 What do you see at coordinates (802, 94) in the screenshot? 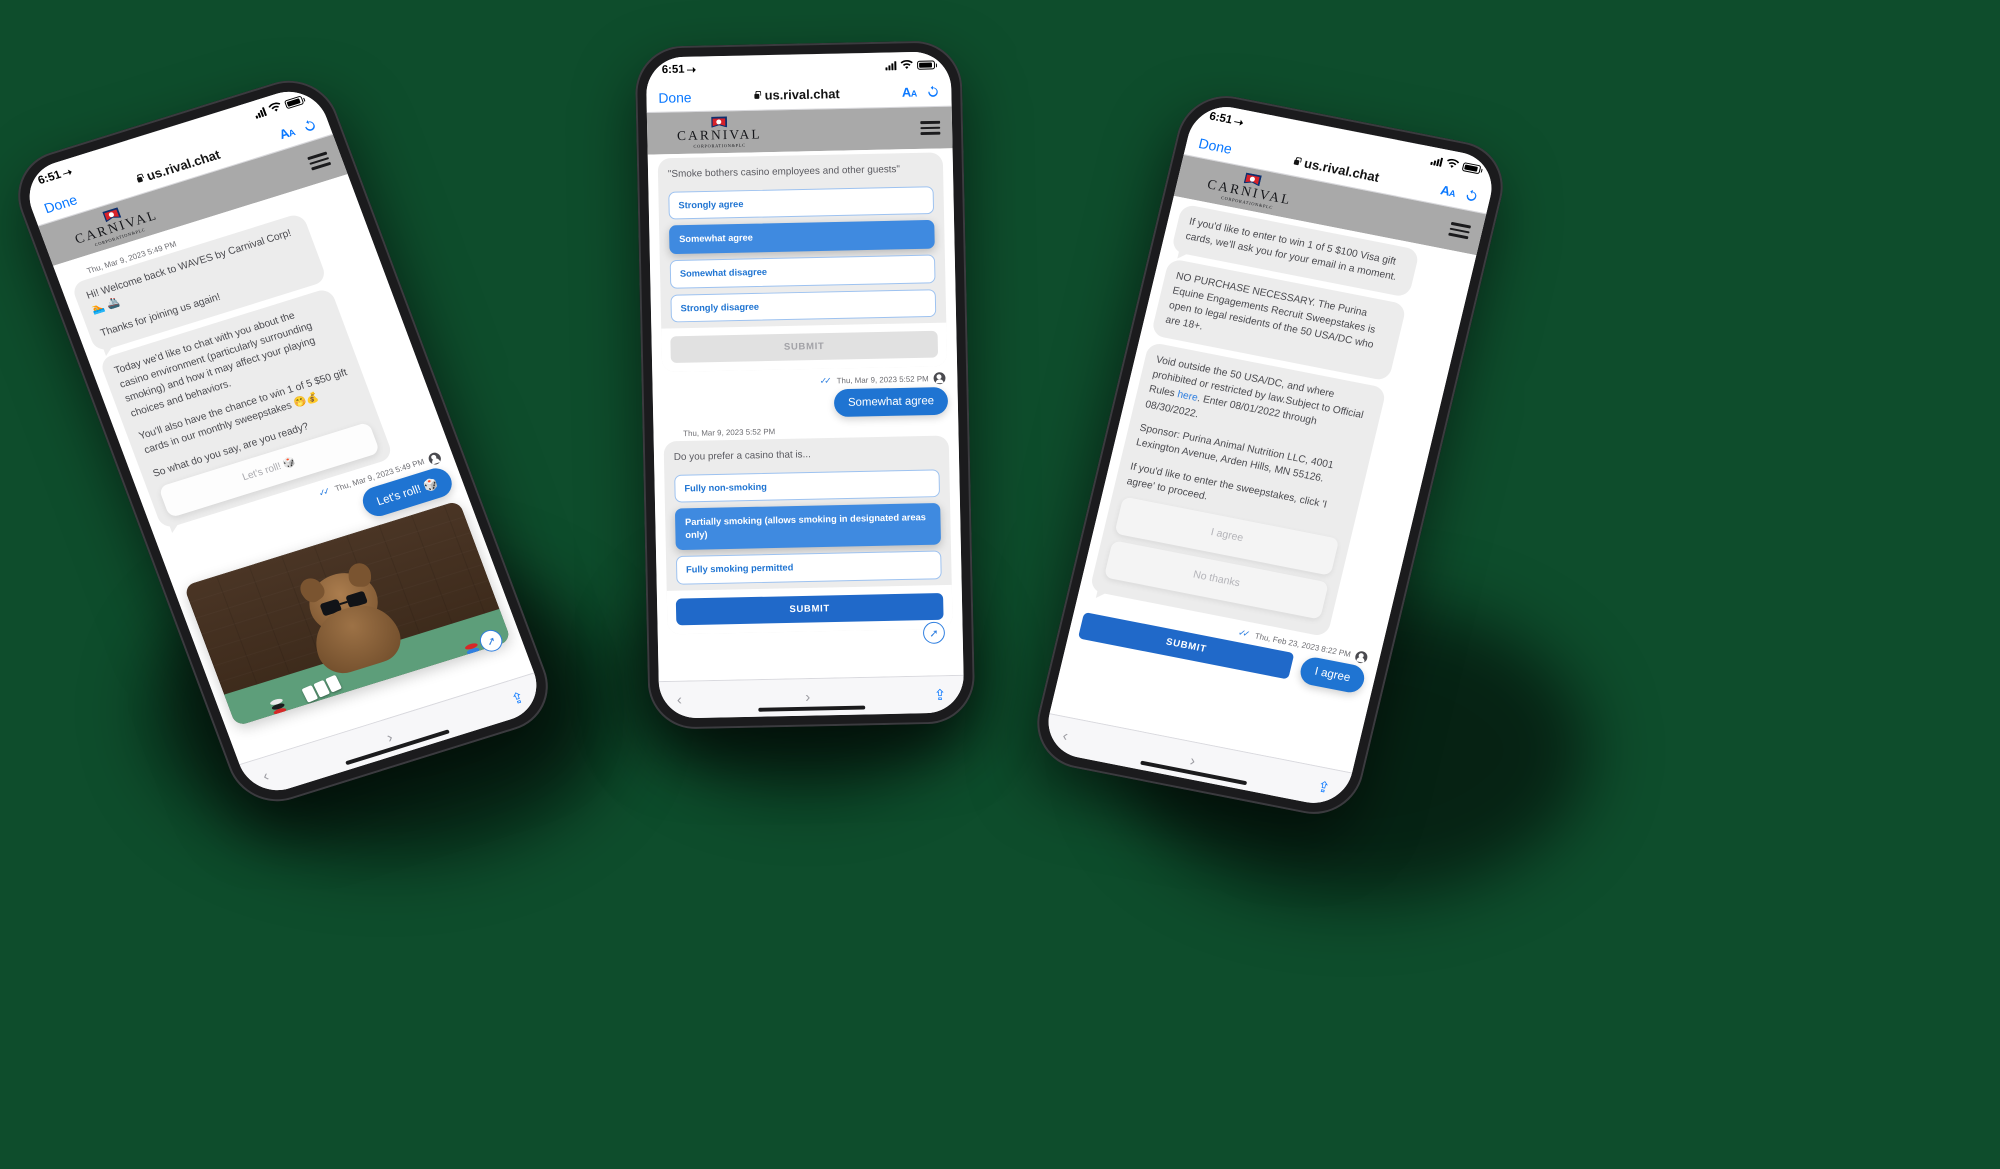
I see `url-text: us.rival.chat` at bounding box center [802, 94].